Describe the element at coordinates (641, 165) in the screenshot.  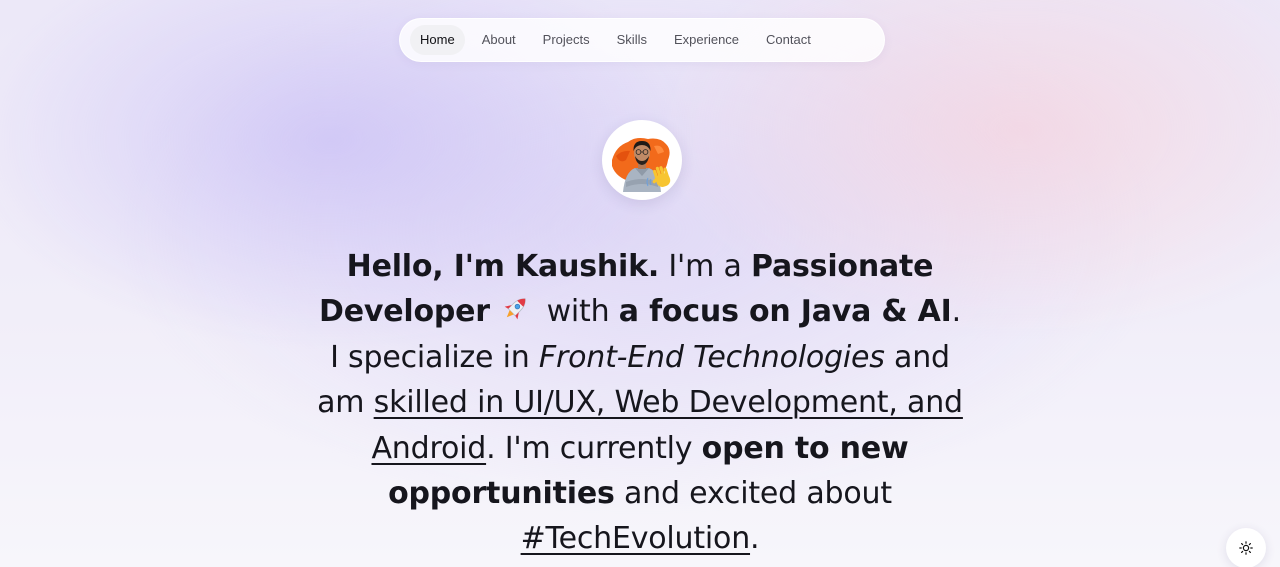
I see `profile-photo` at that location.